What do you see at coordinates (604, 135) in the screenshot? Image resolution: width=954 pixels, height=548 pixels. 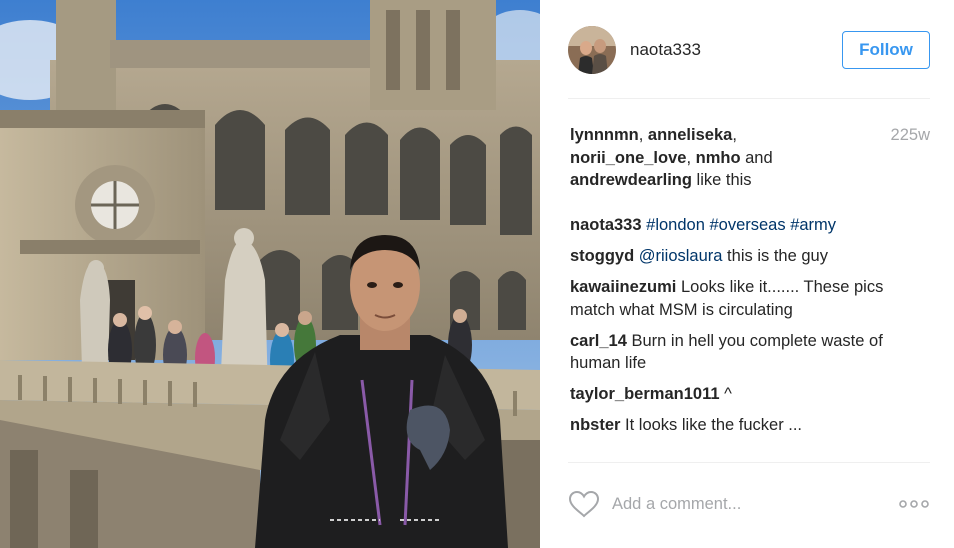 I see `liker-username: lynnnmn` at bounding box center [604, 135].